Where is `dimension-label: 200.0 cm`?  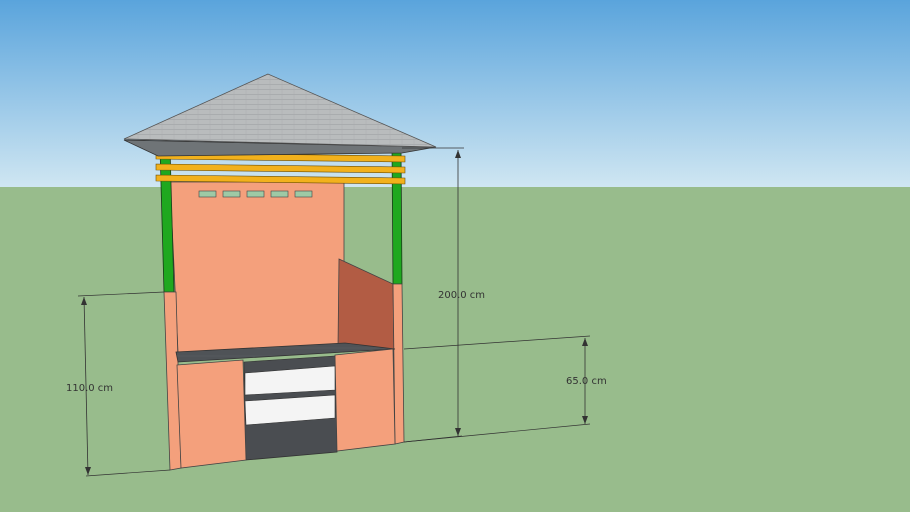
dimension-label: 200.0 cm is located at coordinates (461, 295).